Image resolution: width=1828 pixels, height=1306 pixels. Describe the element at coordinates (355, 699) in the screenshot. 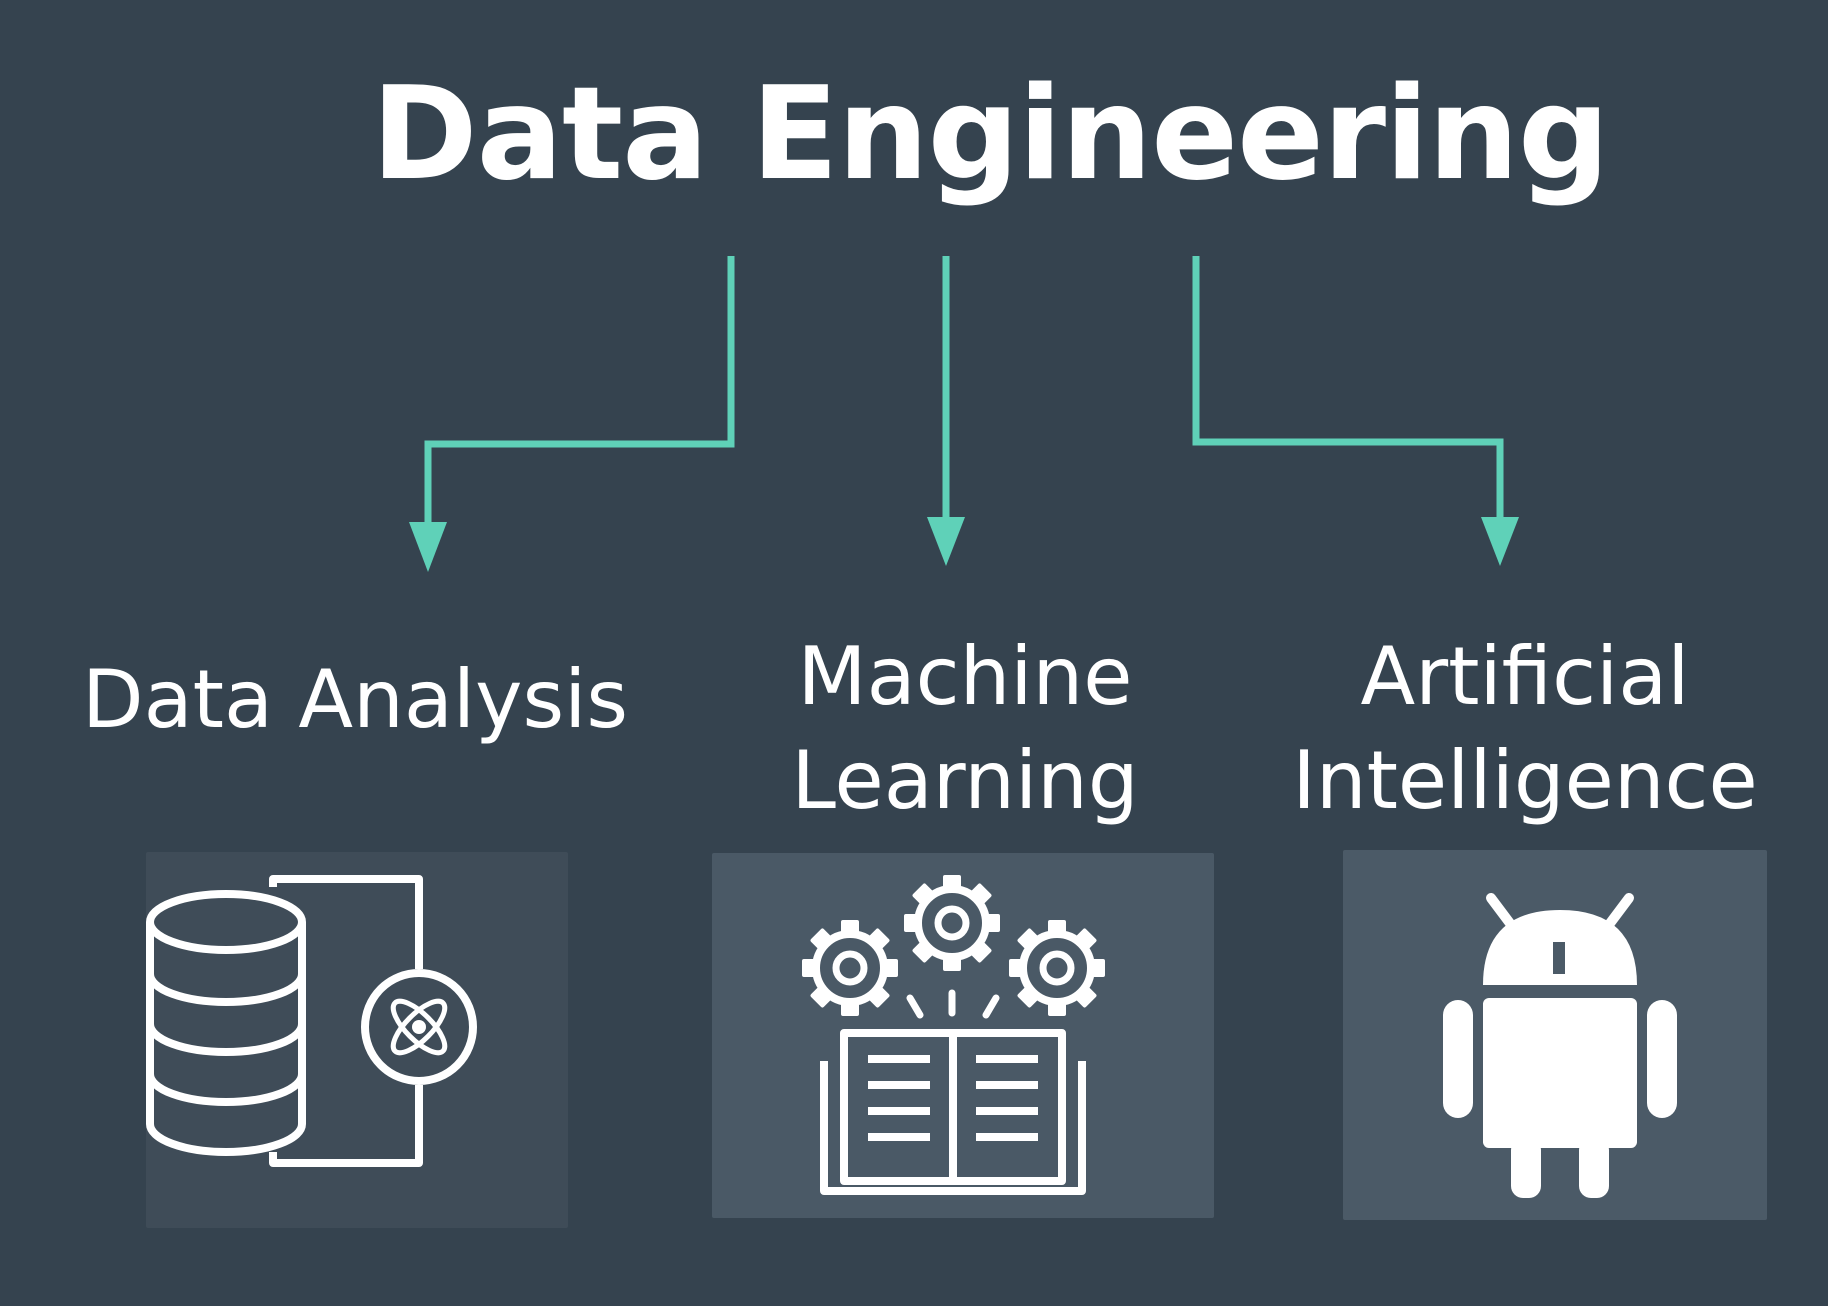

I see `label-data-analysis: Data Analysis` at that location.